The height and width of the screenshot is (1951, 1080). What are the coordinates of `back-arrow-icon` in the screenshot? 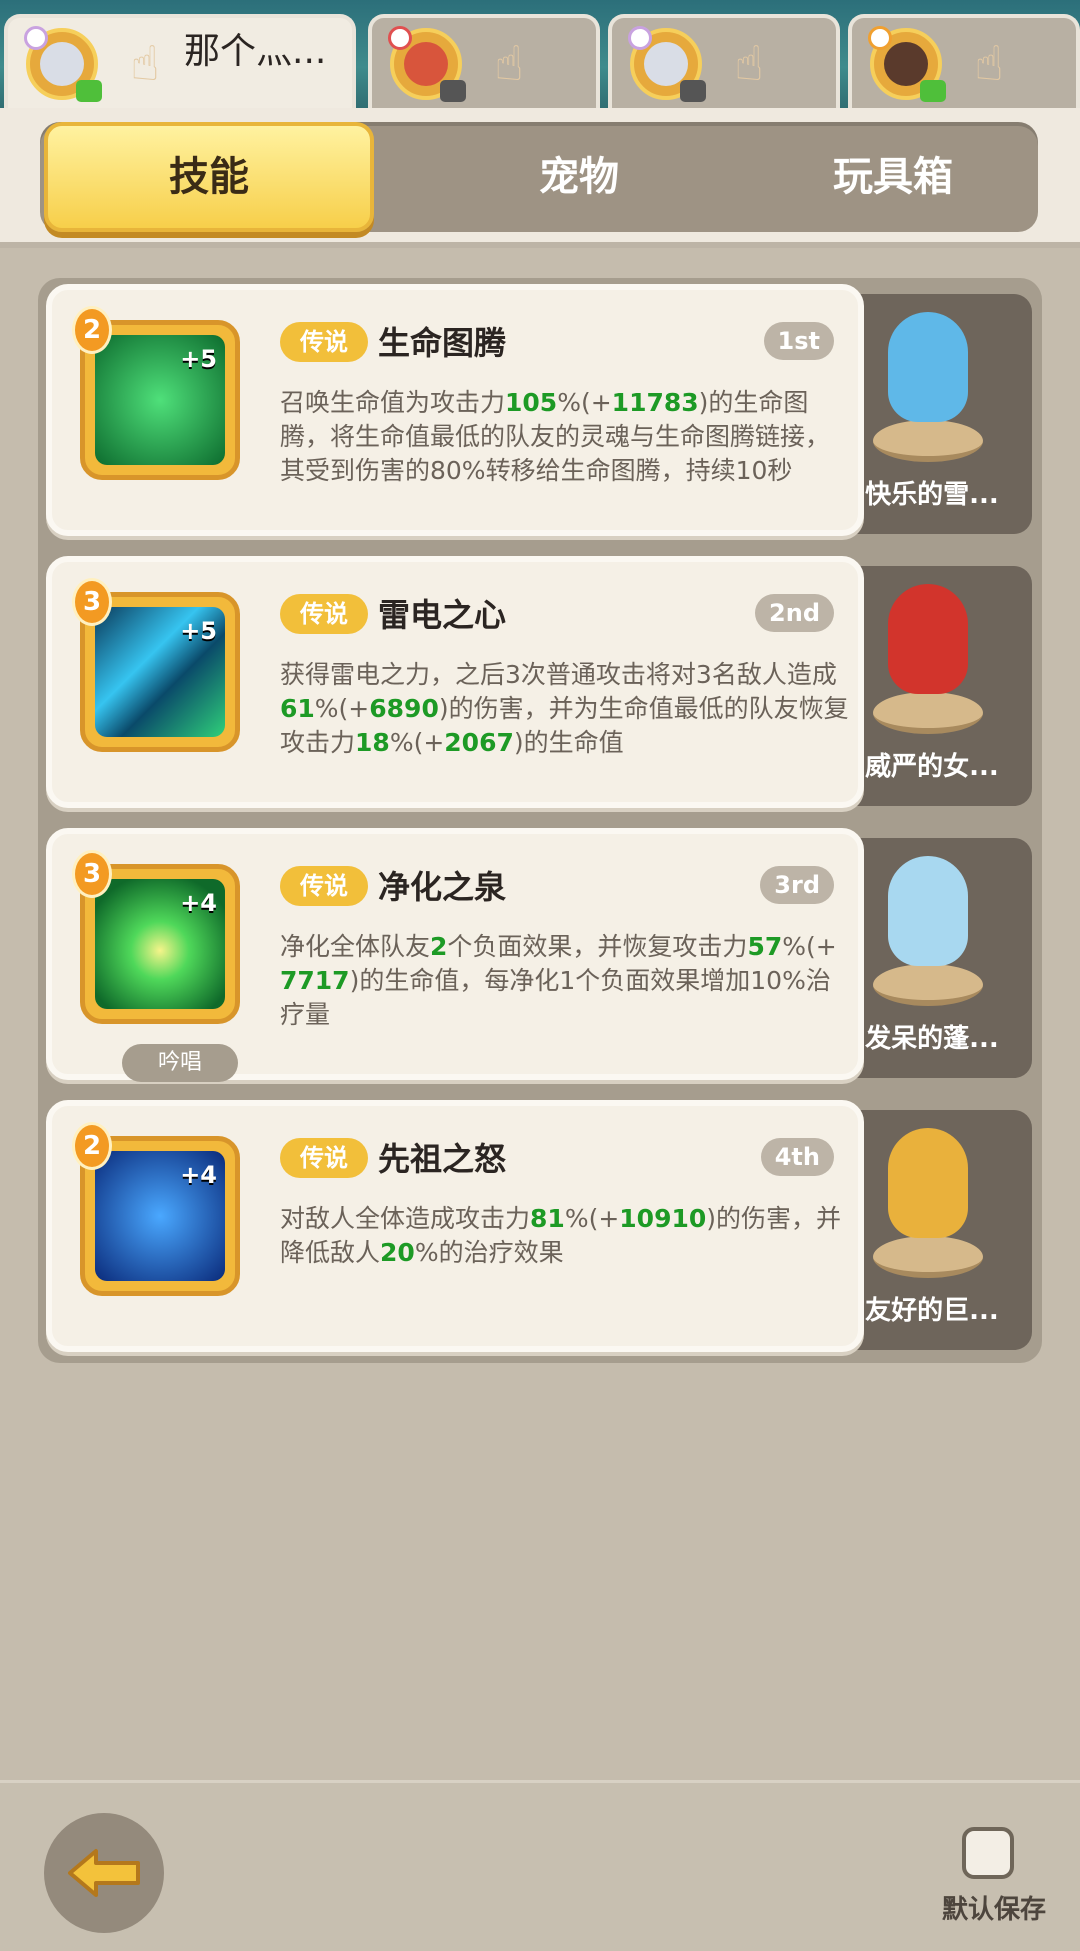 It's located at (104, 1873).